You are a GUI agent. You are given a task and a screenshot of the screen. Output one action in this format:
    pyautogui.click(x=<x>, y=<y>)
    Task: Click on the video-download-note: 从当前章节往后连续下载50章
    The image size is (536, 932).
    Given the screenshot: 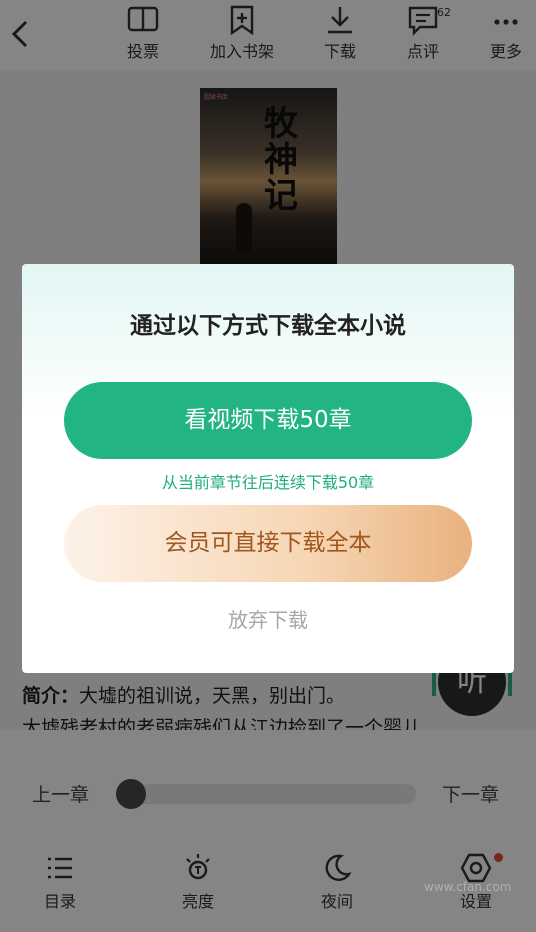 What is the action you would take?
    pyautogui.click(x=268, y=482)
    